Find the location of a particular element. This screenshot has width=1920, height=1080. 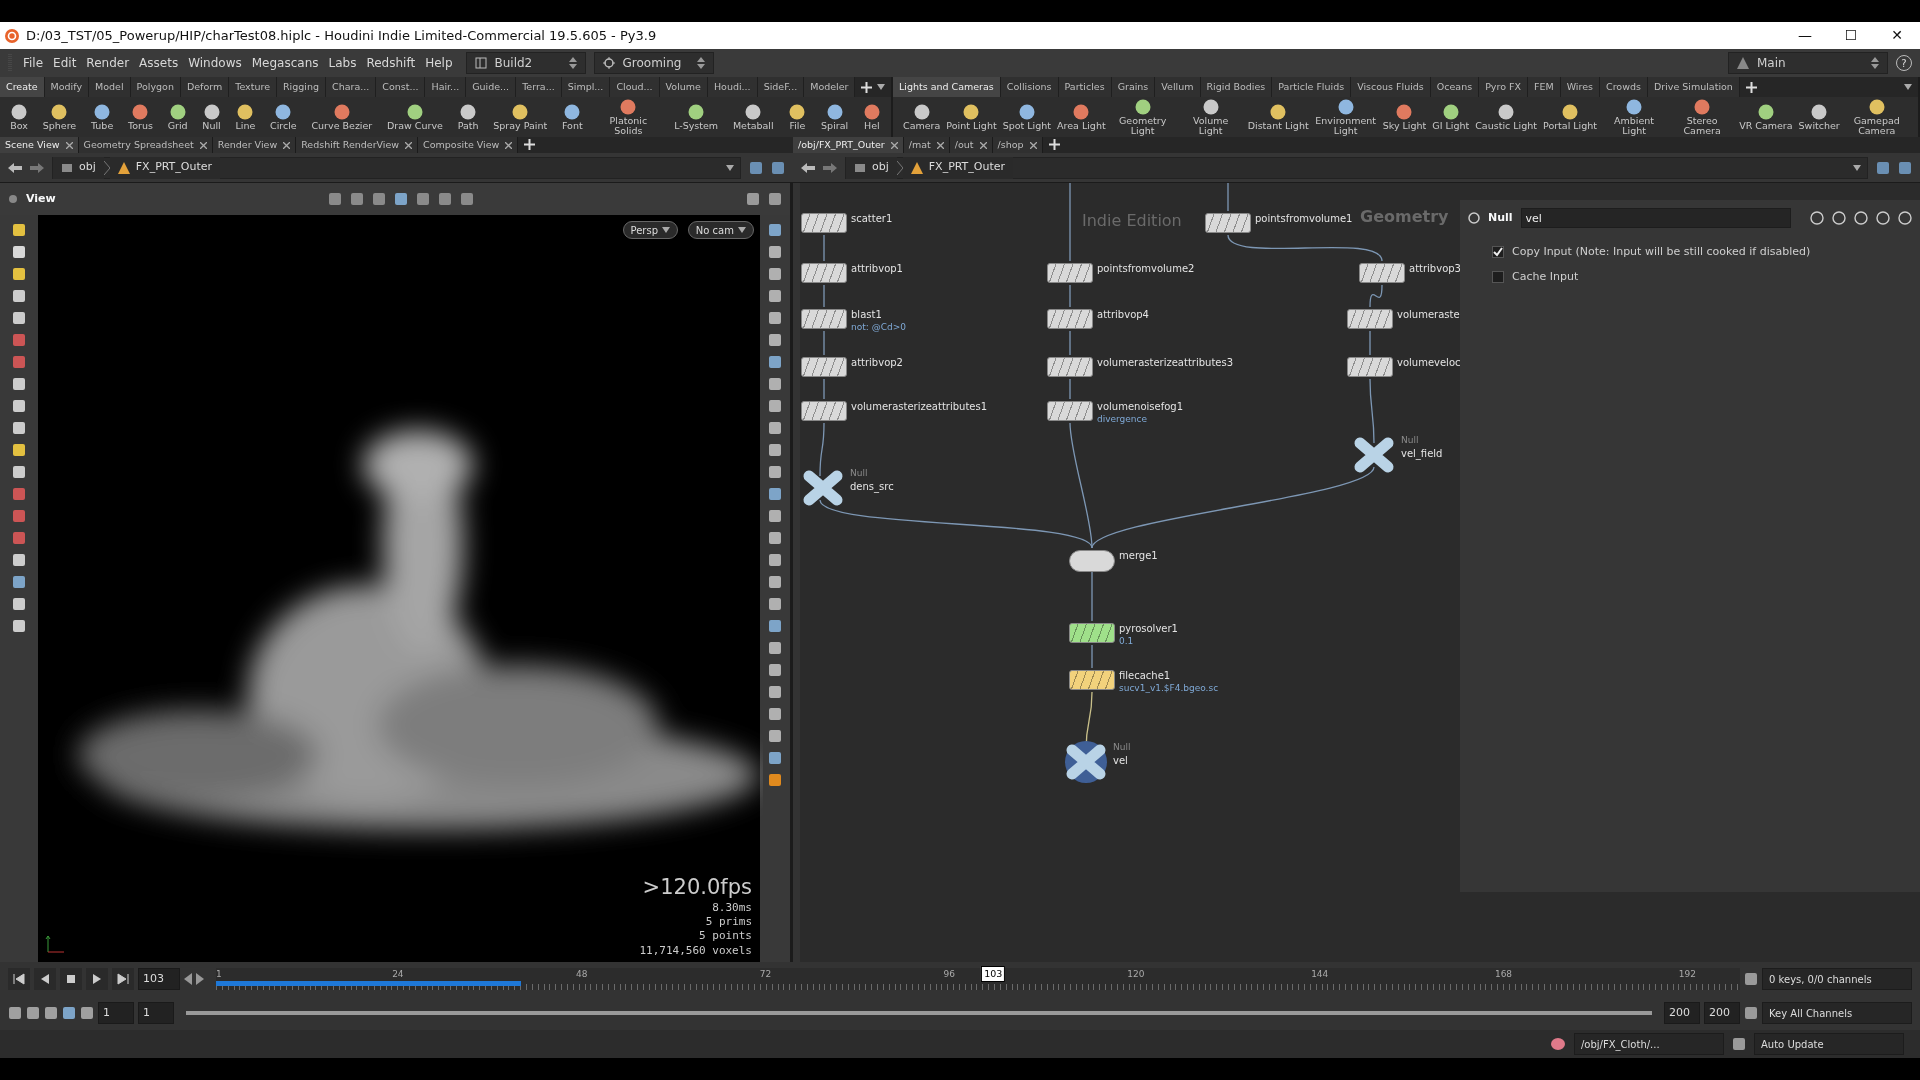

shelf-tool-button: Torus is located at coordinates (140, 117).